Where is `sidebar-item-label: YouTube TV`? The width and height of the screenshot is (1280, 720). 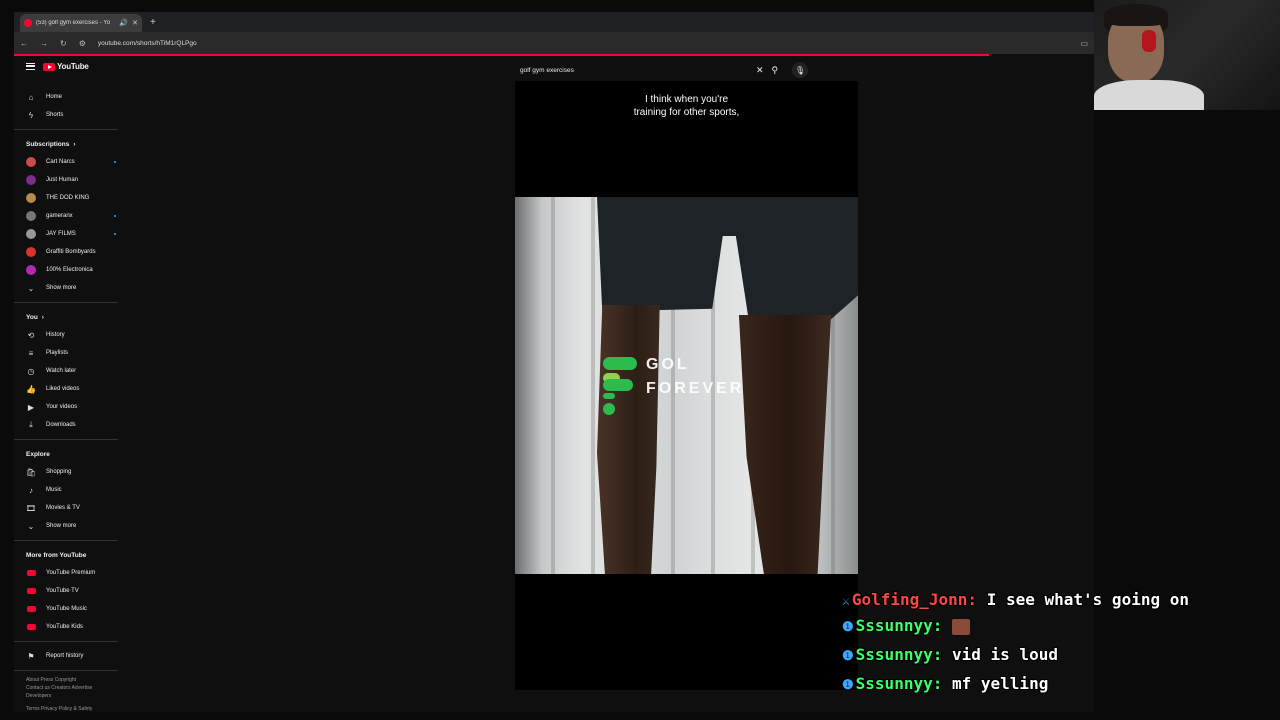
sidebar-item-label: YouTube TV is located at coordinates (62, 591).